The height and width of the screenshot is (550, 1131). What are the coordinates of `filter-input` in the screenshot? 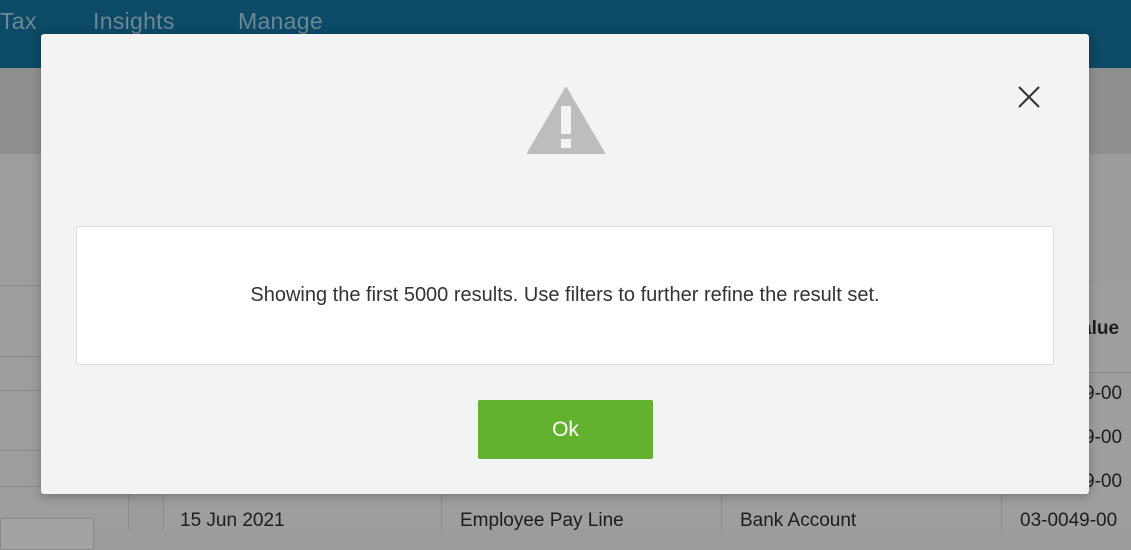 It's located at (47, 534).